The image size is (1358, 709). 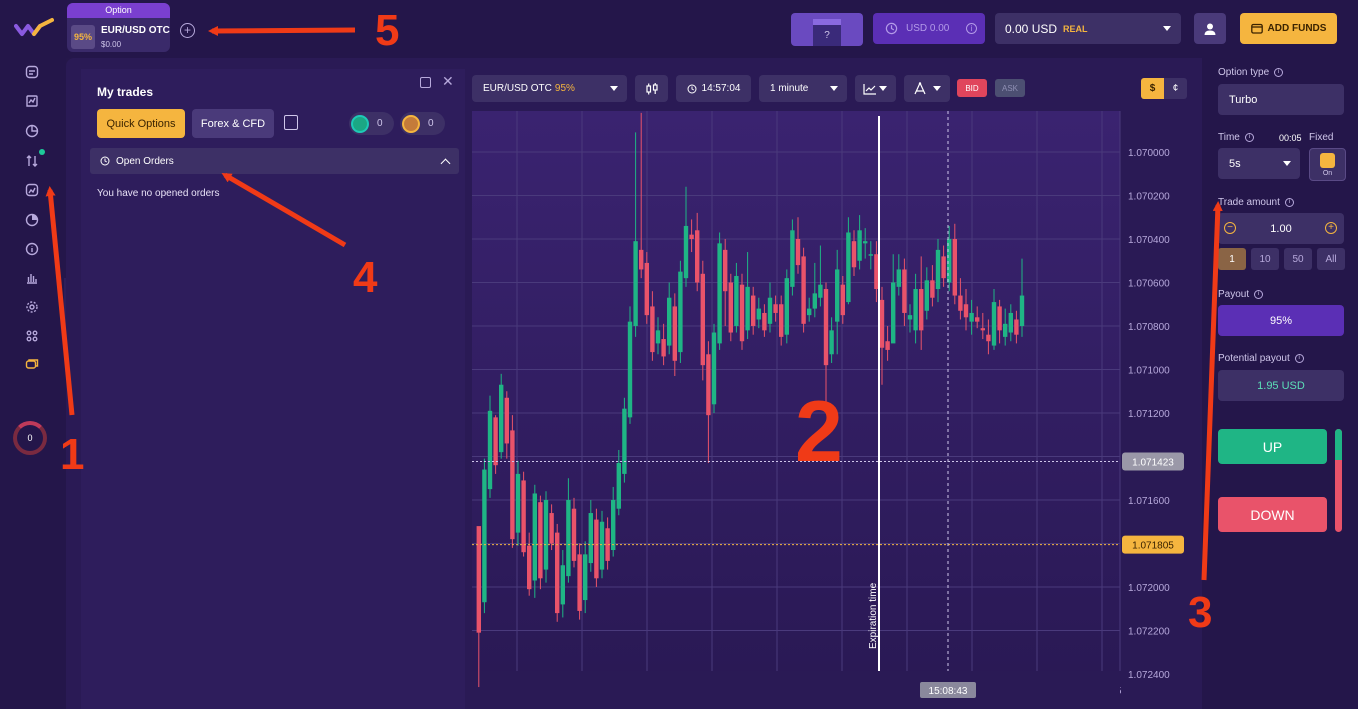 What do you see at coordinates (1298, 259) in the screenshot?
I see `quick-amount-50: 50` at bounding box center [1298, 259].